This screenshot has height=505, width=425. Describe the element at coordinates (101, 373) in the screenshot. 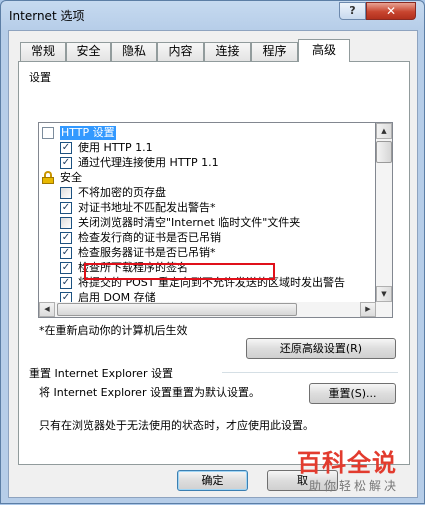

I see `reset-group-label: 重置 Internet Explorer 设置` at that location.